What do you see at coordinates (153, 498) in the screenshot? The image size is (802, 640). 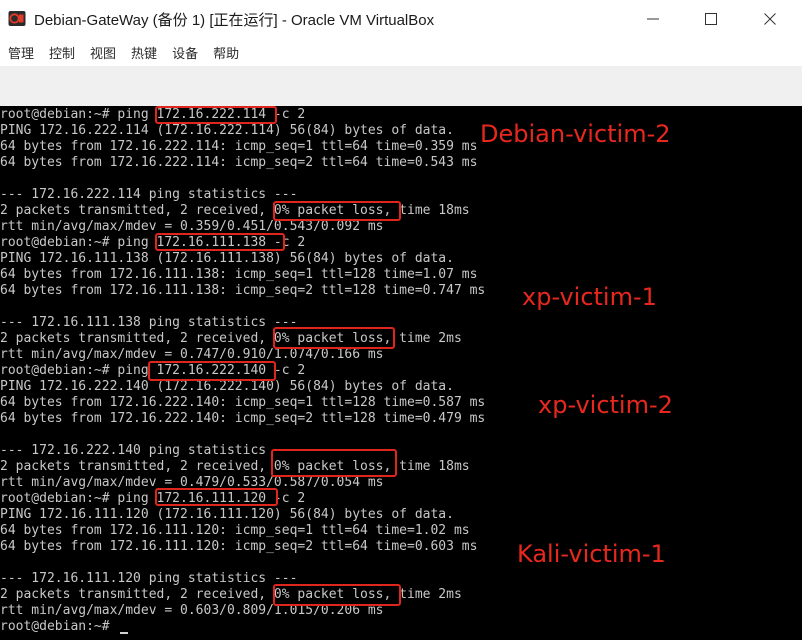 I see `terminal-line: root@debian:~# ping 172.16.111.120 -c 2` at bounding box center [153, 498].